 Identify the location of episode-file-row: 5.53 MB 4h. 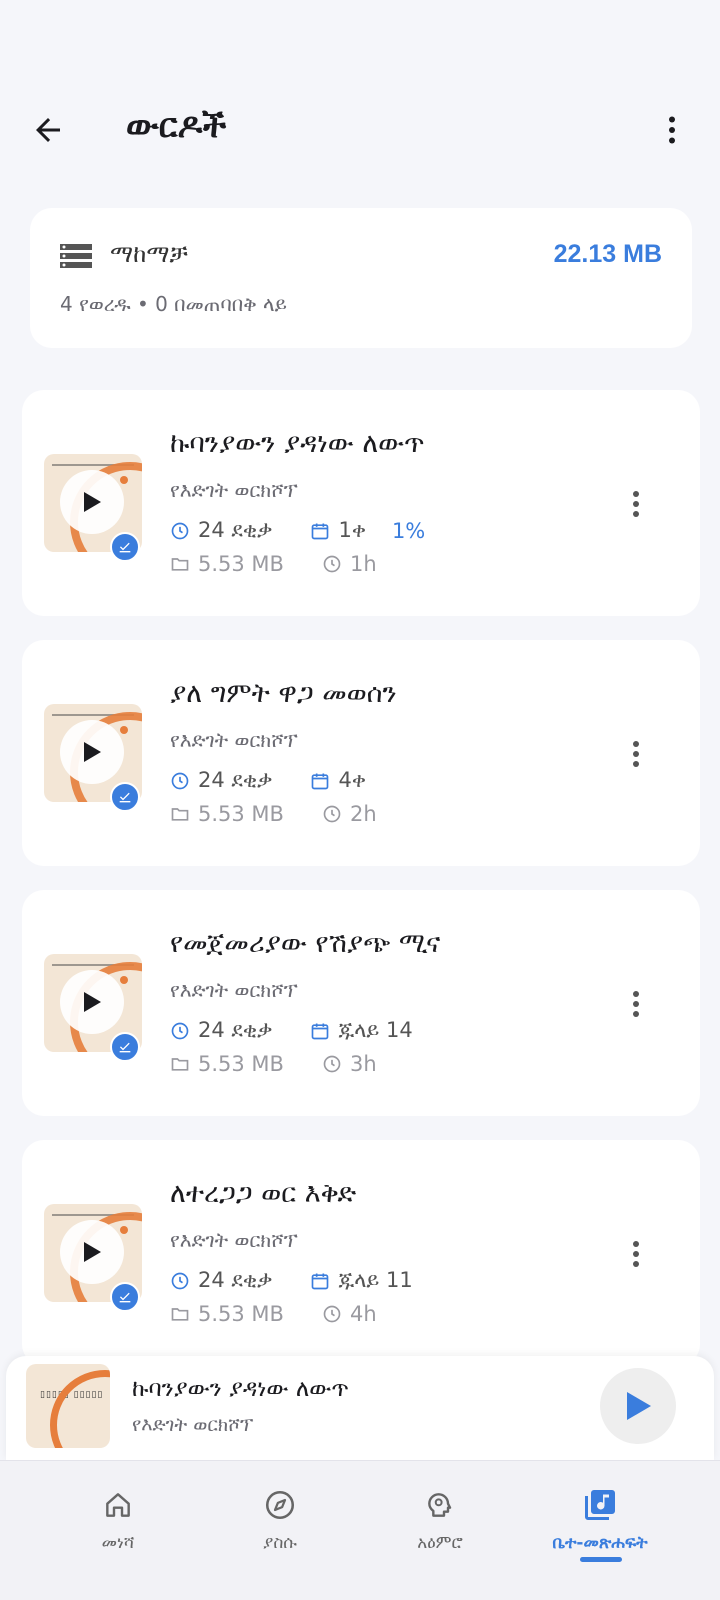
(273, 1314).